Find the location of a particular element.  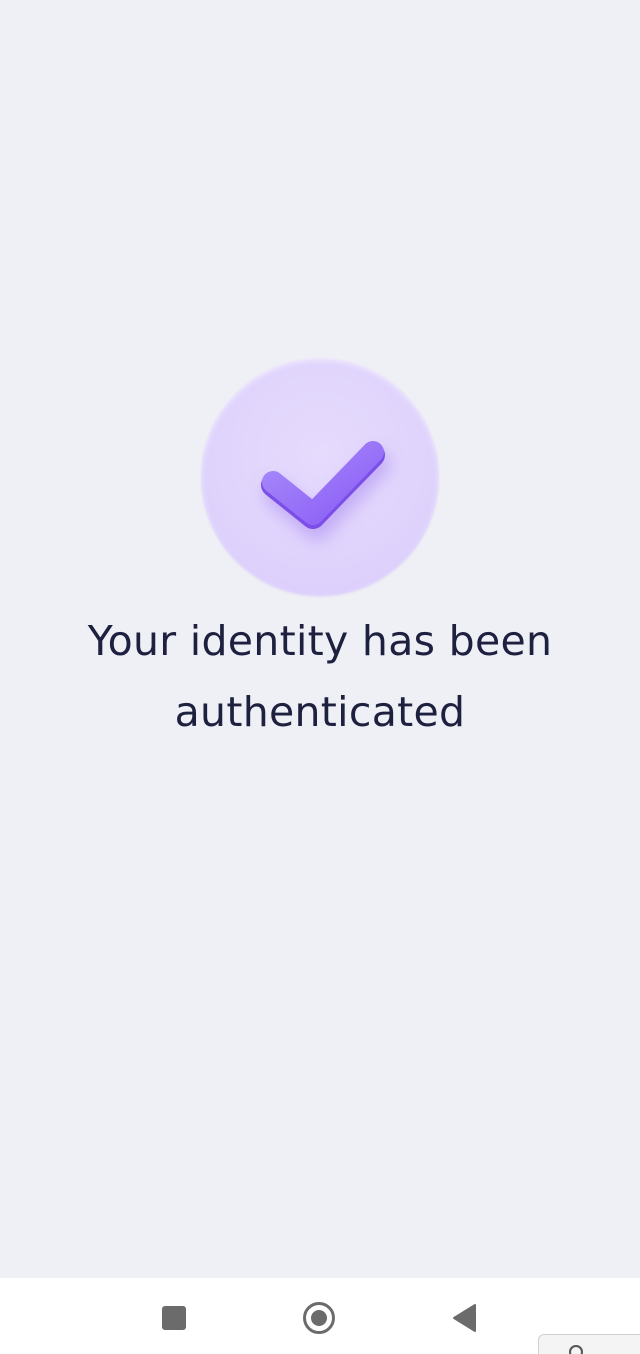

circle-home-icon is located at coordinates (319, 1318).